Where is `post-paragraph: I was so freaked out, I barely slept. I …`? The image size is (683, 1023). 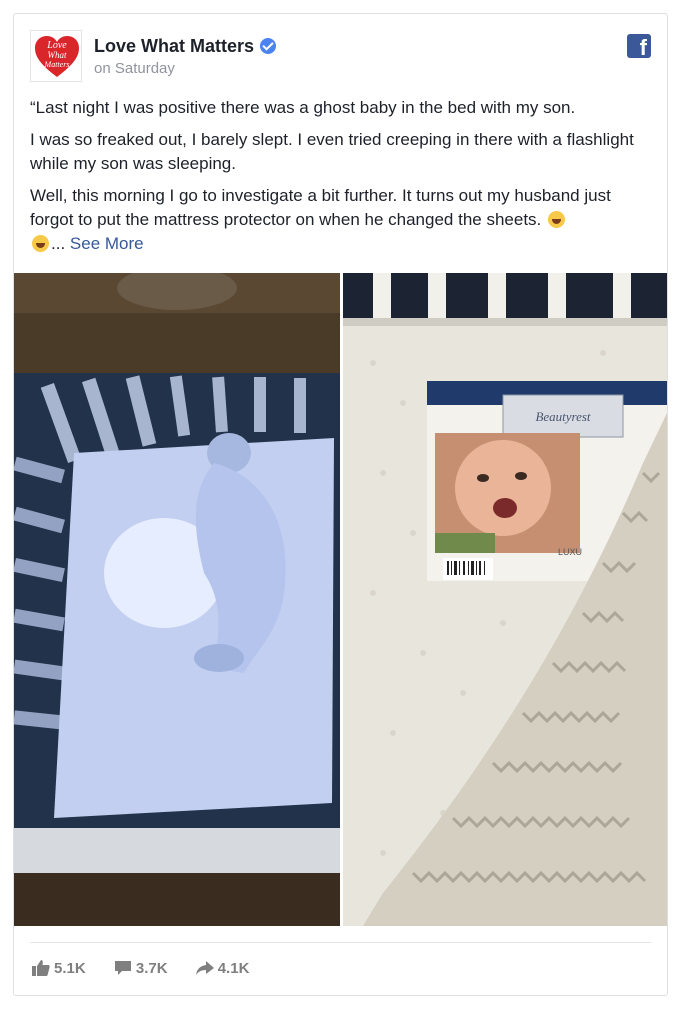 post-paragraph: I was so freaked out, I barely slept. I … is located at coordinates (332, 151).